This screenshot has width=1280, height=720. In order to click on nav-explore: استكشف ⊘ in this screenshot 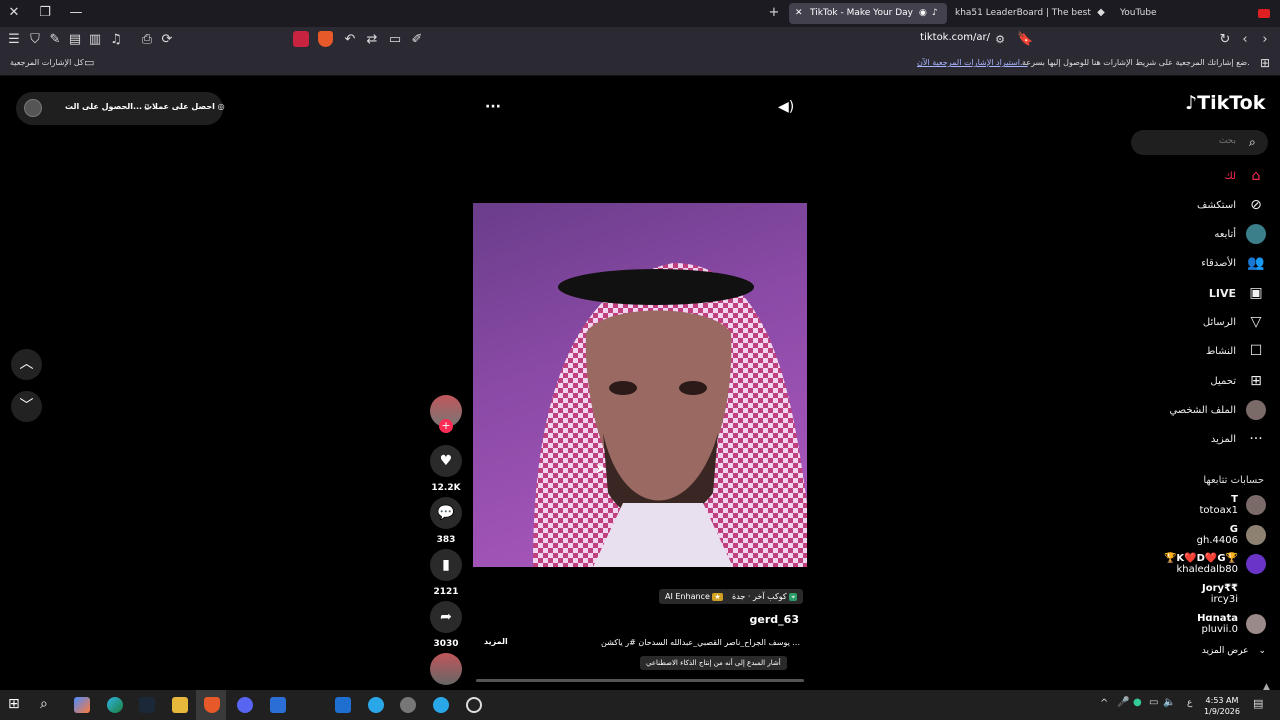, I will do `click(1231, 205)`.